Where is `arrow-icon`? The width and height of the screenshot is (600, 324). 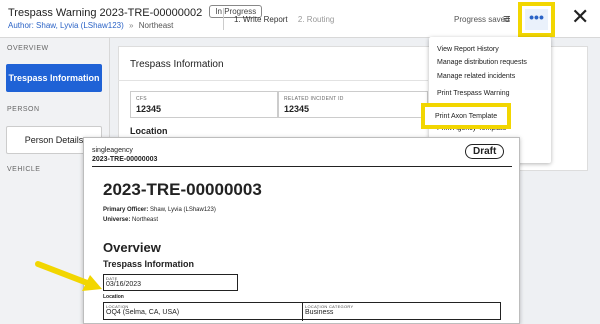 arrow-icon is located at coordinates (68, 276).